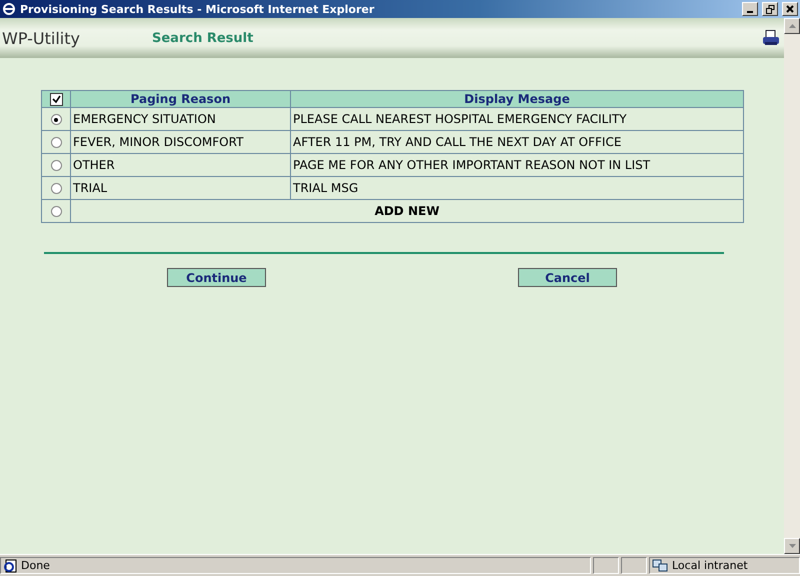  I want to click on table-cell: OTHER, so click(180, 165).